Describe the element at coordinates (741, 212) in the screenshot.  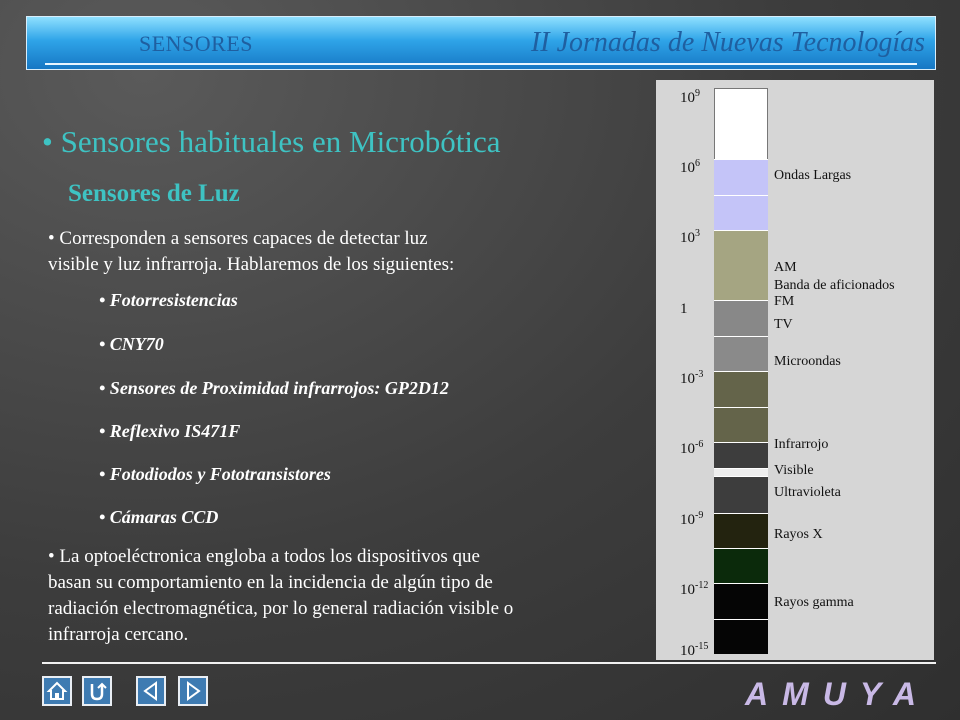
I see `band-ondas-largas-lower` at that location.